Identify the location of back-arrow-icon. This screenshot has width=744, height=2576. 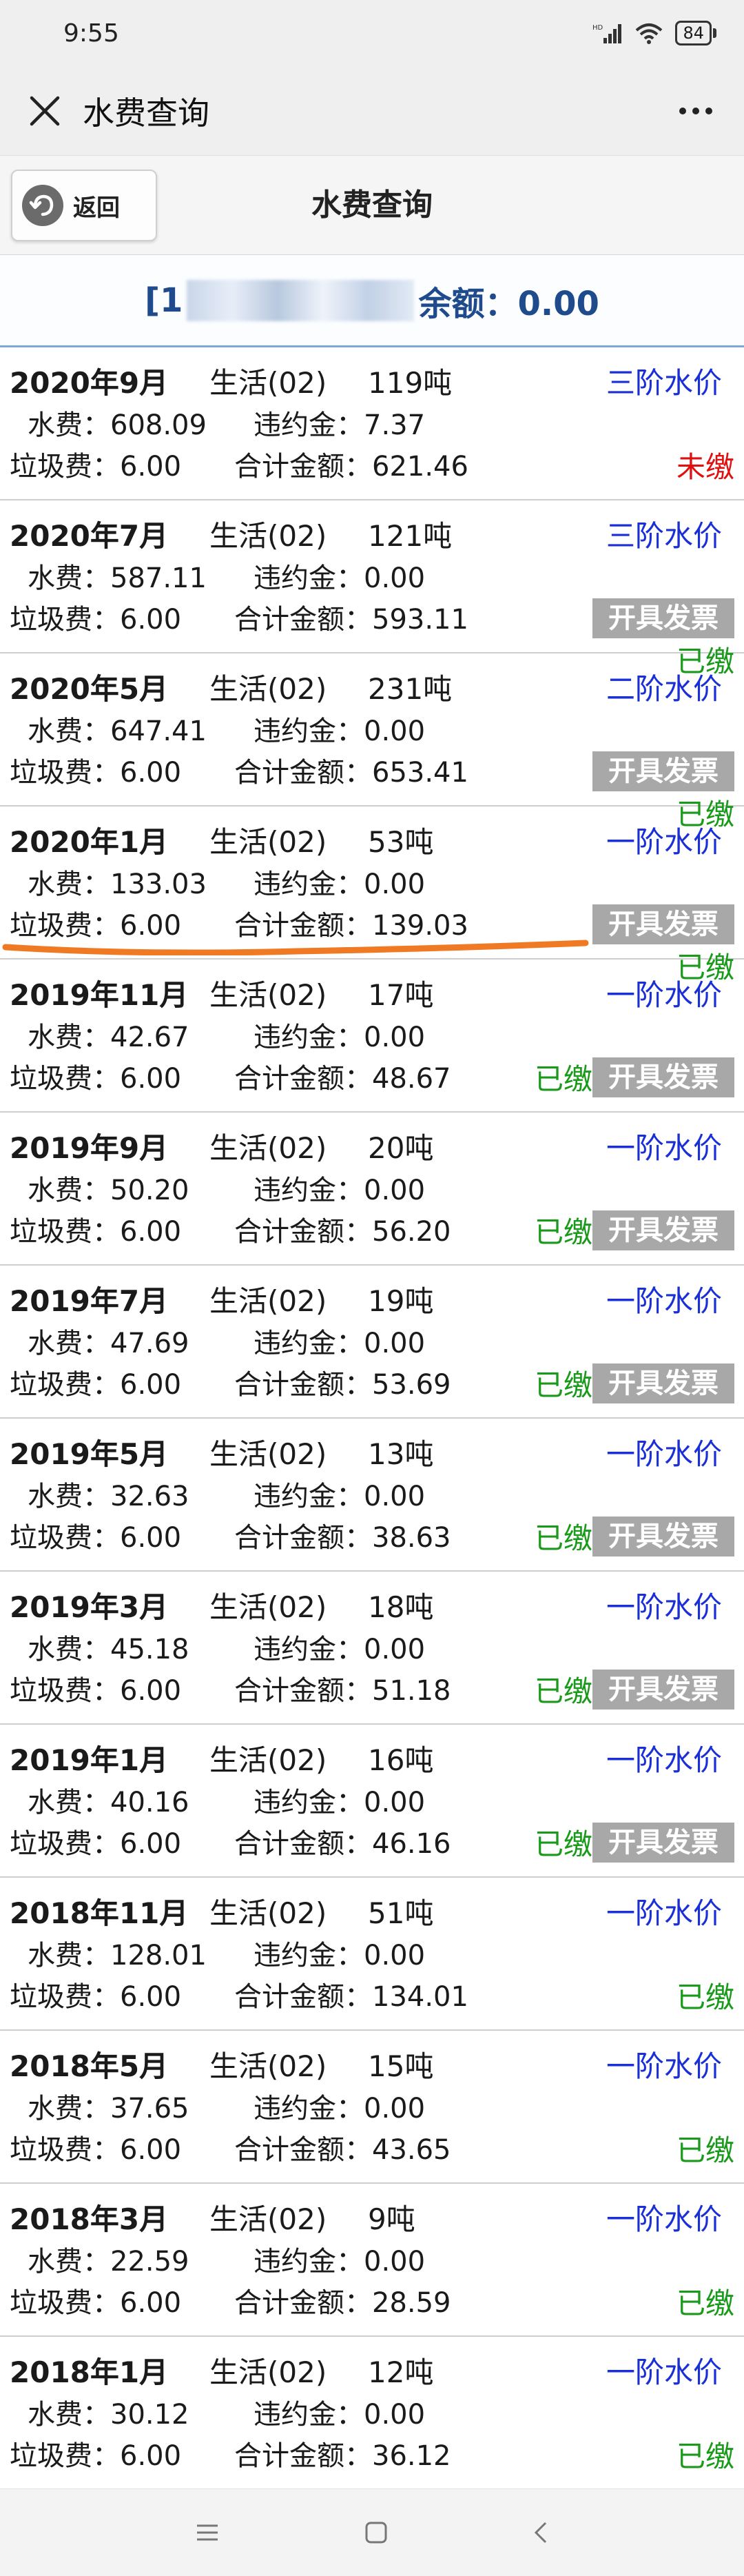
(42, 205).